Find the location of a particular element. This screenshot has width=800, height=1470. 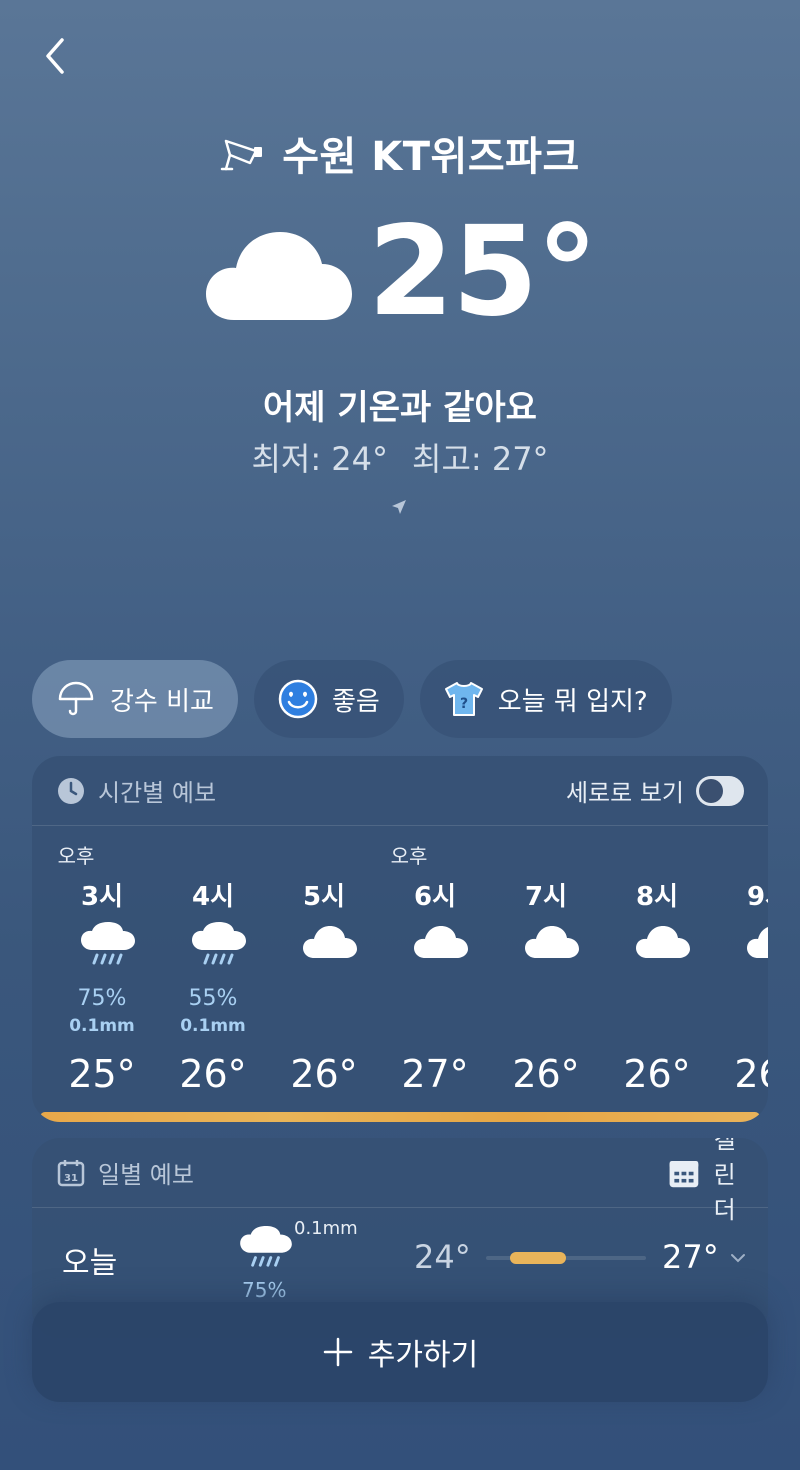

hourly-header: 시간별 예보 세로로 보기 is located at coordinates (400, 791).